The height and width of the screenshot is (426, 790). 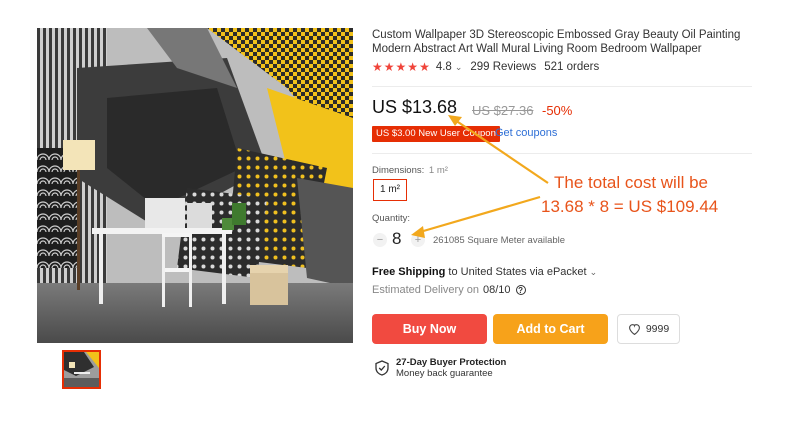 I want to click on annotation-text-line2: 13.68 * 8 = US $109.44, so click(x=630, y=206).